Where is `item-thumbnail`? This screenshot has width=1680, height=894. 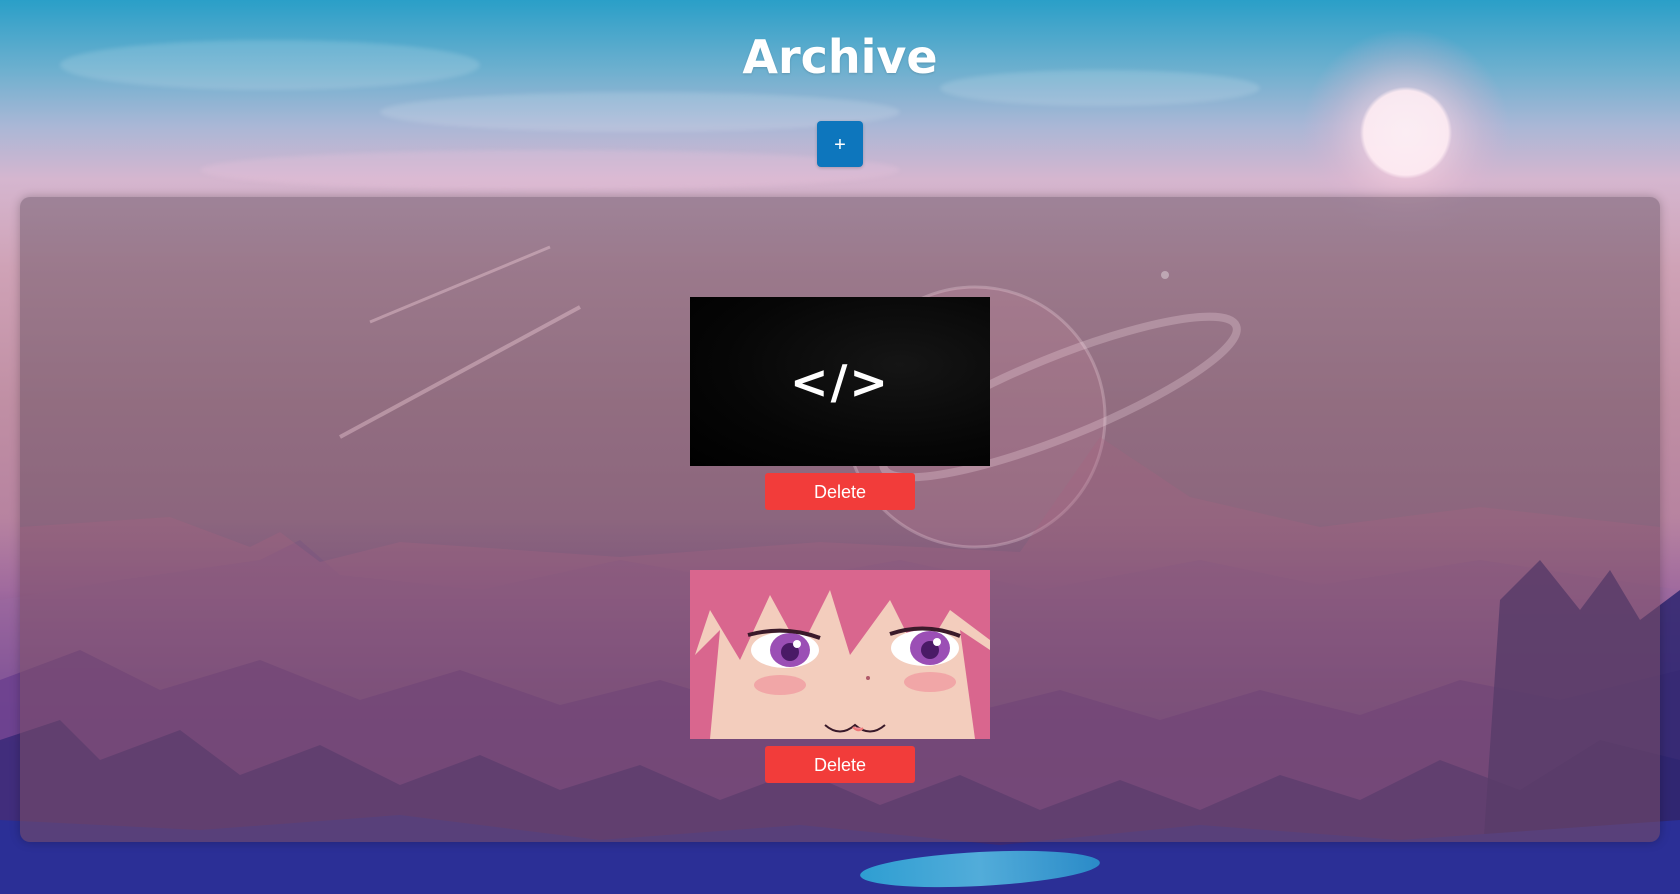
item-thumbnail is located at coordinates (840, 654).